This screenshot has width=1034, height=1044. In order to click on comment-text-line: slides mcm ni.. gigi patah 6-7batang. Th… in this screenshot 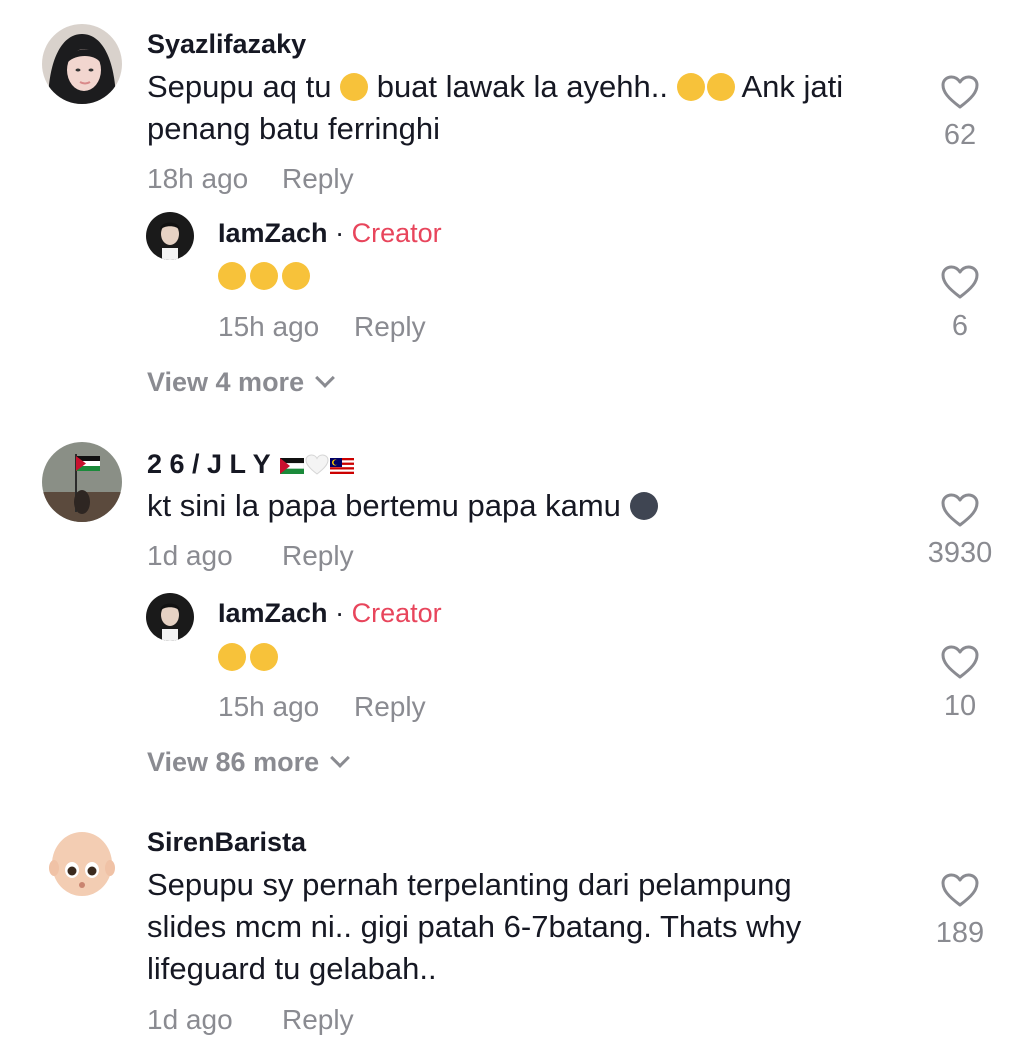, I will do `click(474, 926)`.